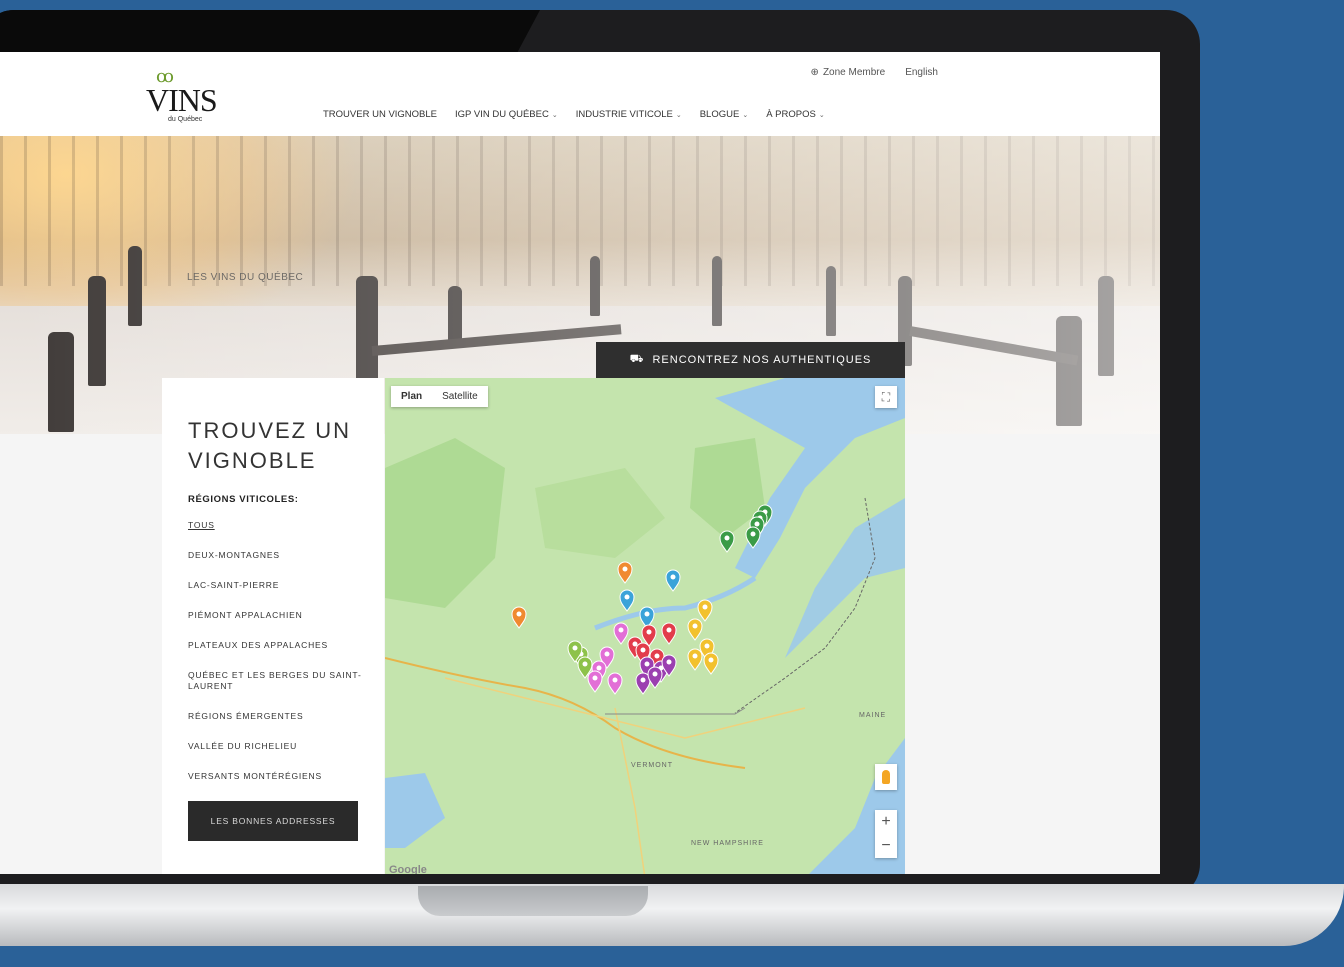  What do you see at coordinates (727, 843) in the screenshot?
I see `map-label-new-hampshire: NEW HAMPSHIRE` at bounding box center [727, 843].